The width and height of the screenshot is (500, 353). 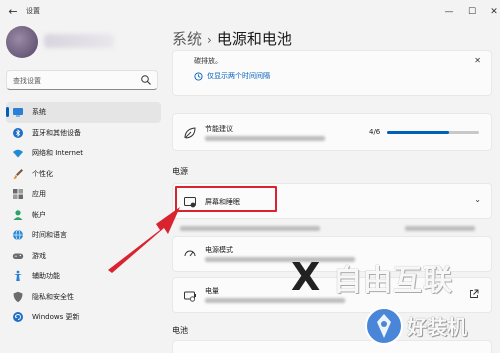 I want to click on chevron-down-icon: ⌄, so click(x=477, y=199).